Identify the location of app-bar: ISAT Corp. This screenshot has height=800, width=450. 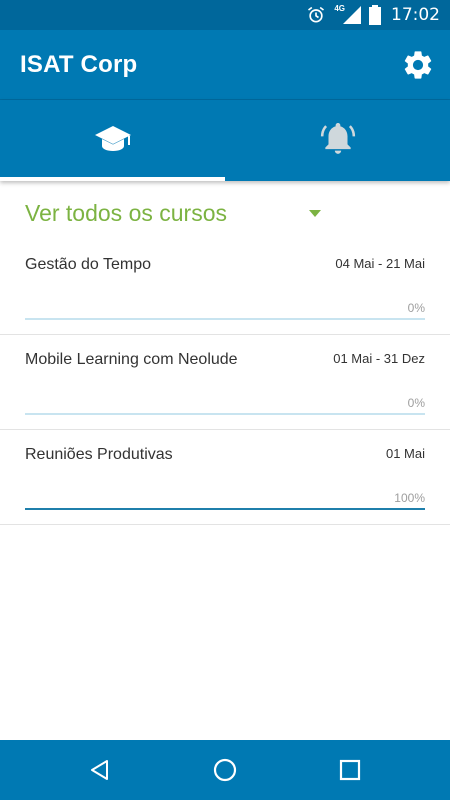
(225, 65).